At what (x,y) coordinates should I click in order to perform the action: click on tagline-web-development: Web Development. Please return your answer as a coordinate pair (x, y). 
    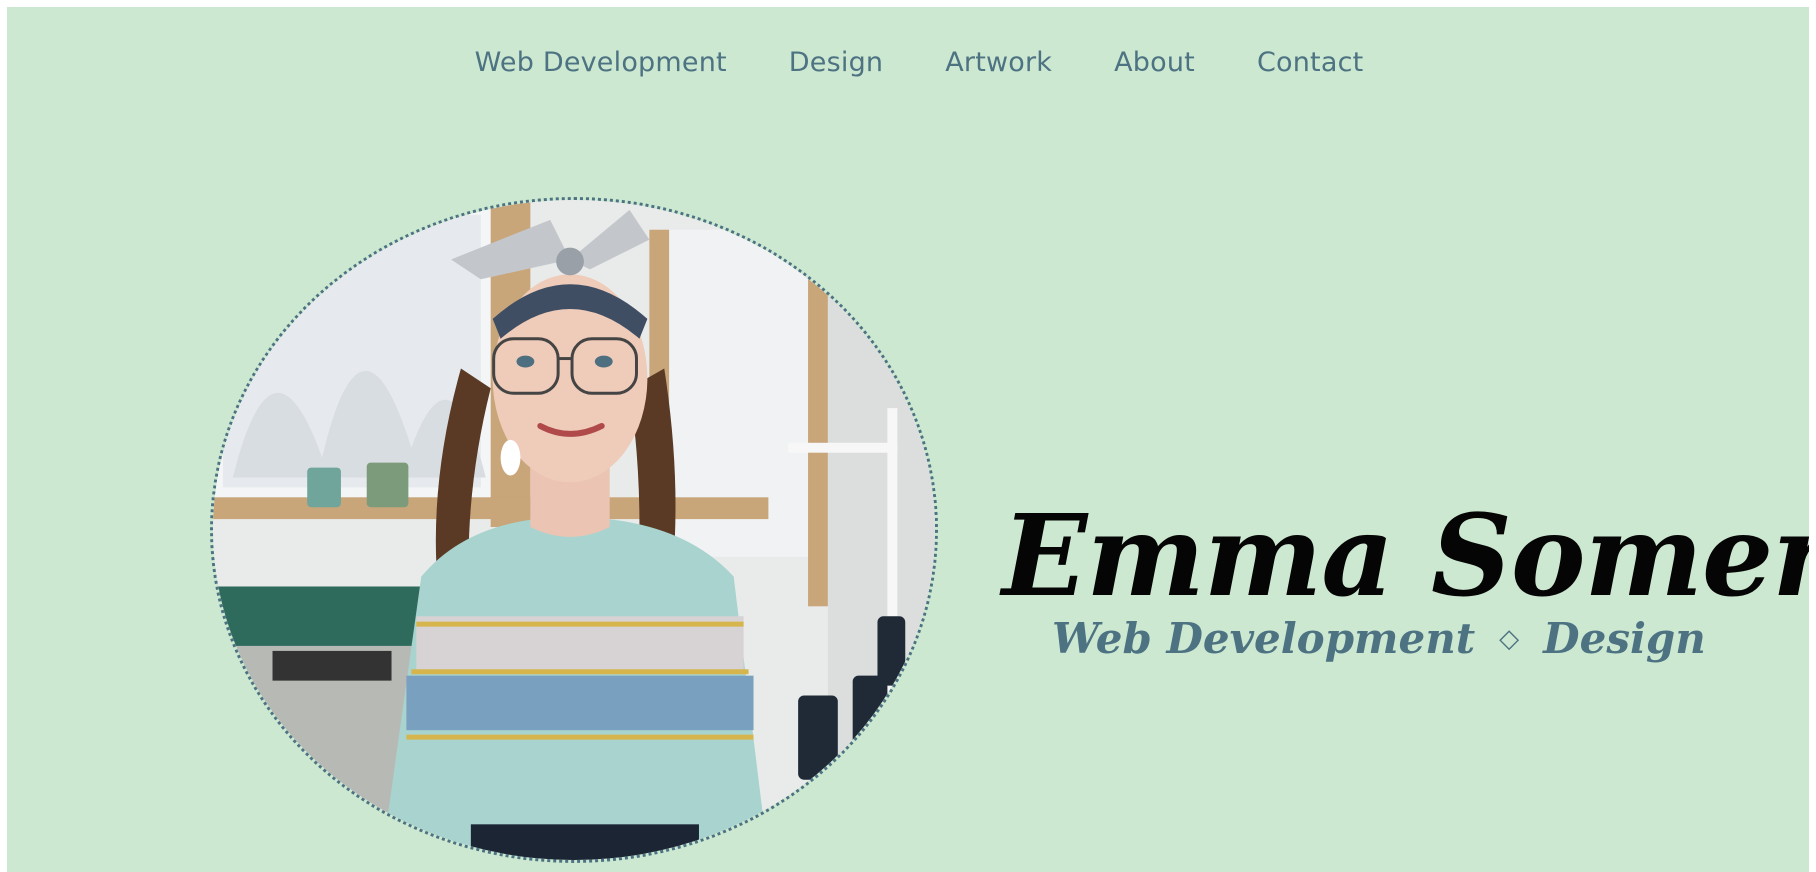
    Looking at the image, I should click on (1264, 638).